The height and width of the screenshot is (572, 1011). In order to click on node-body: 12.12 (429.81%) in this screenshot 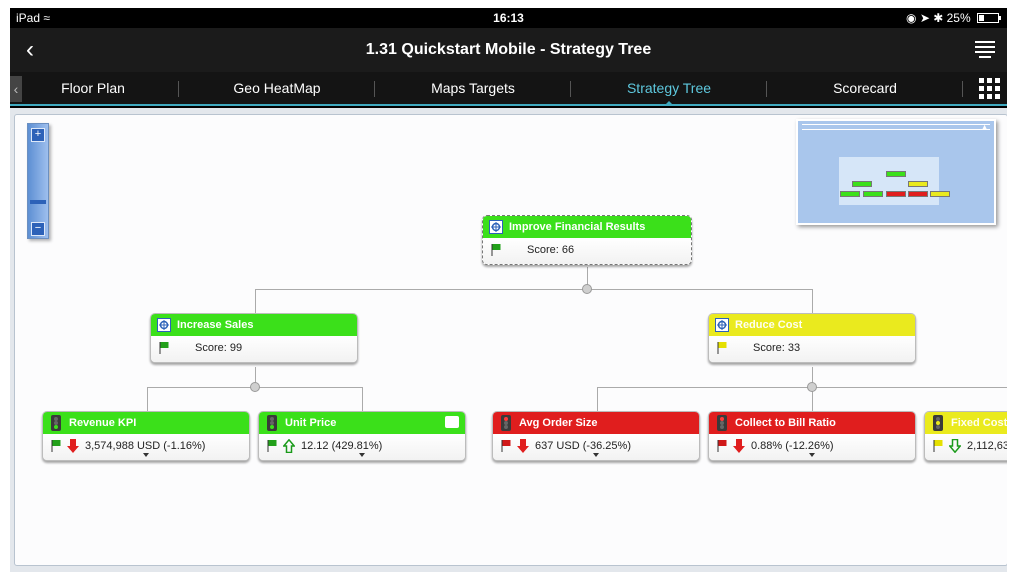, I will do `click(362, 447)`.